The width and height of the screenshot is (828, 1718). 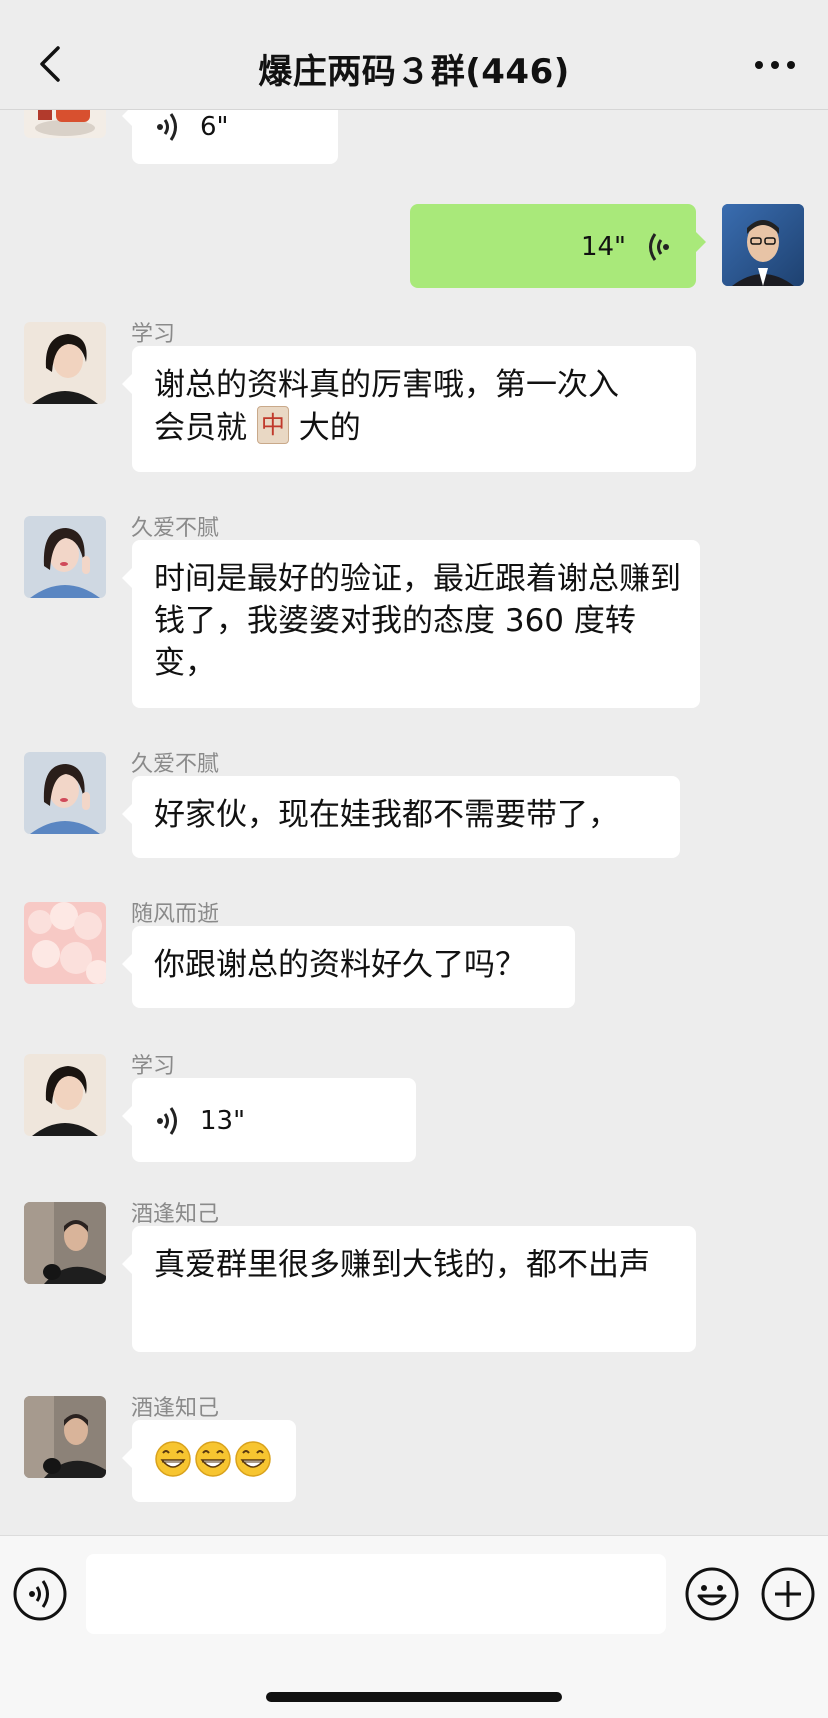 I want to click on chat-title: 爆庄两码３群(446), so click(x=414, y=72).